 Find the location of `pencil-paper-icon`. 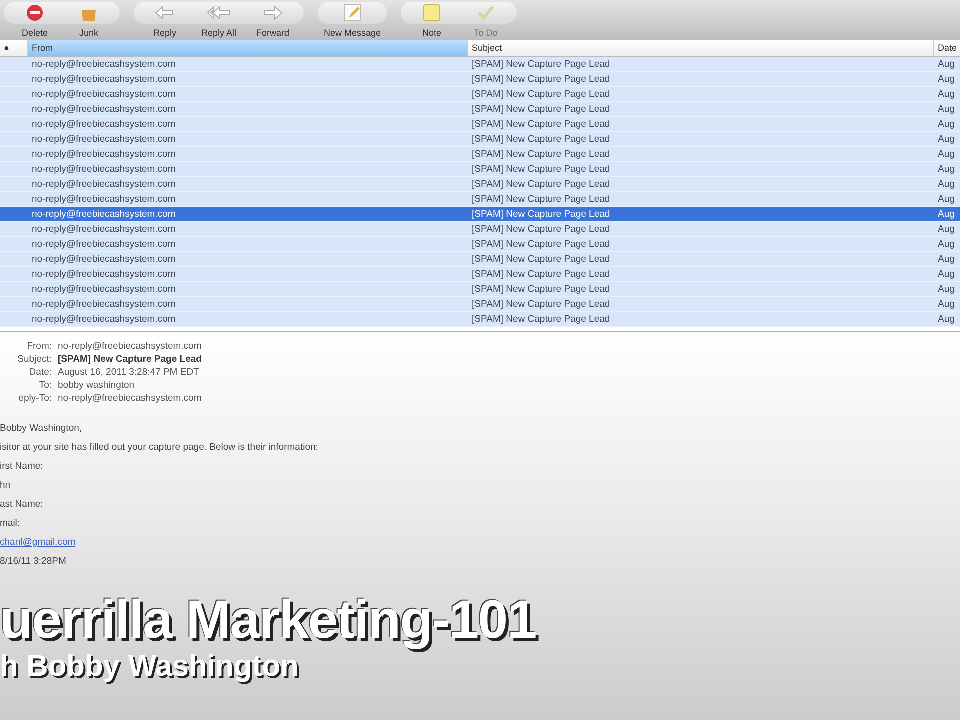

pencil-paper-icon is located at coordinates (352, 13).